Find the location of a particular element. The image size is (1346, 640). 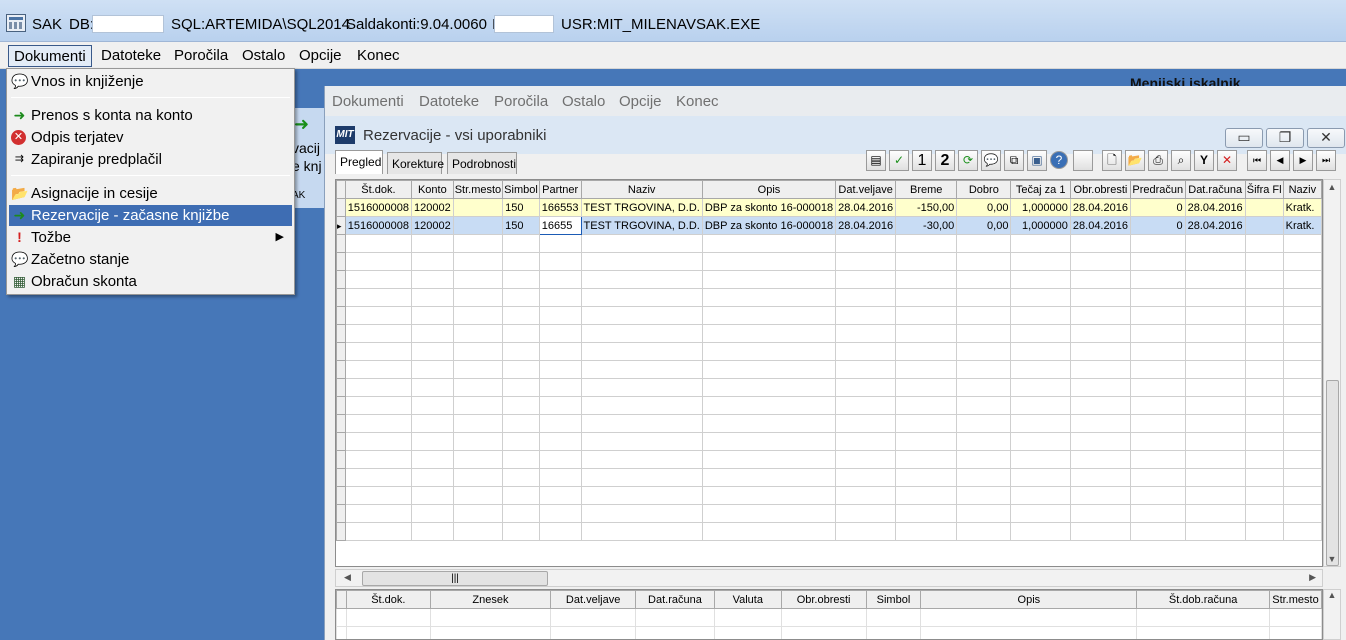

header-cell: Št.dok. is located at coordinates (378, 189).